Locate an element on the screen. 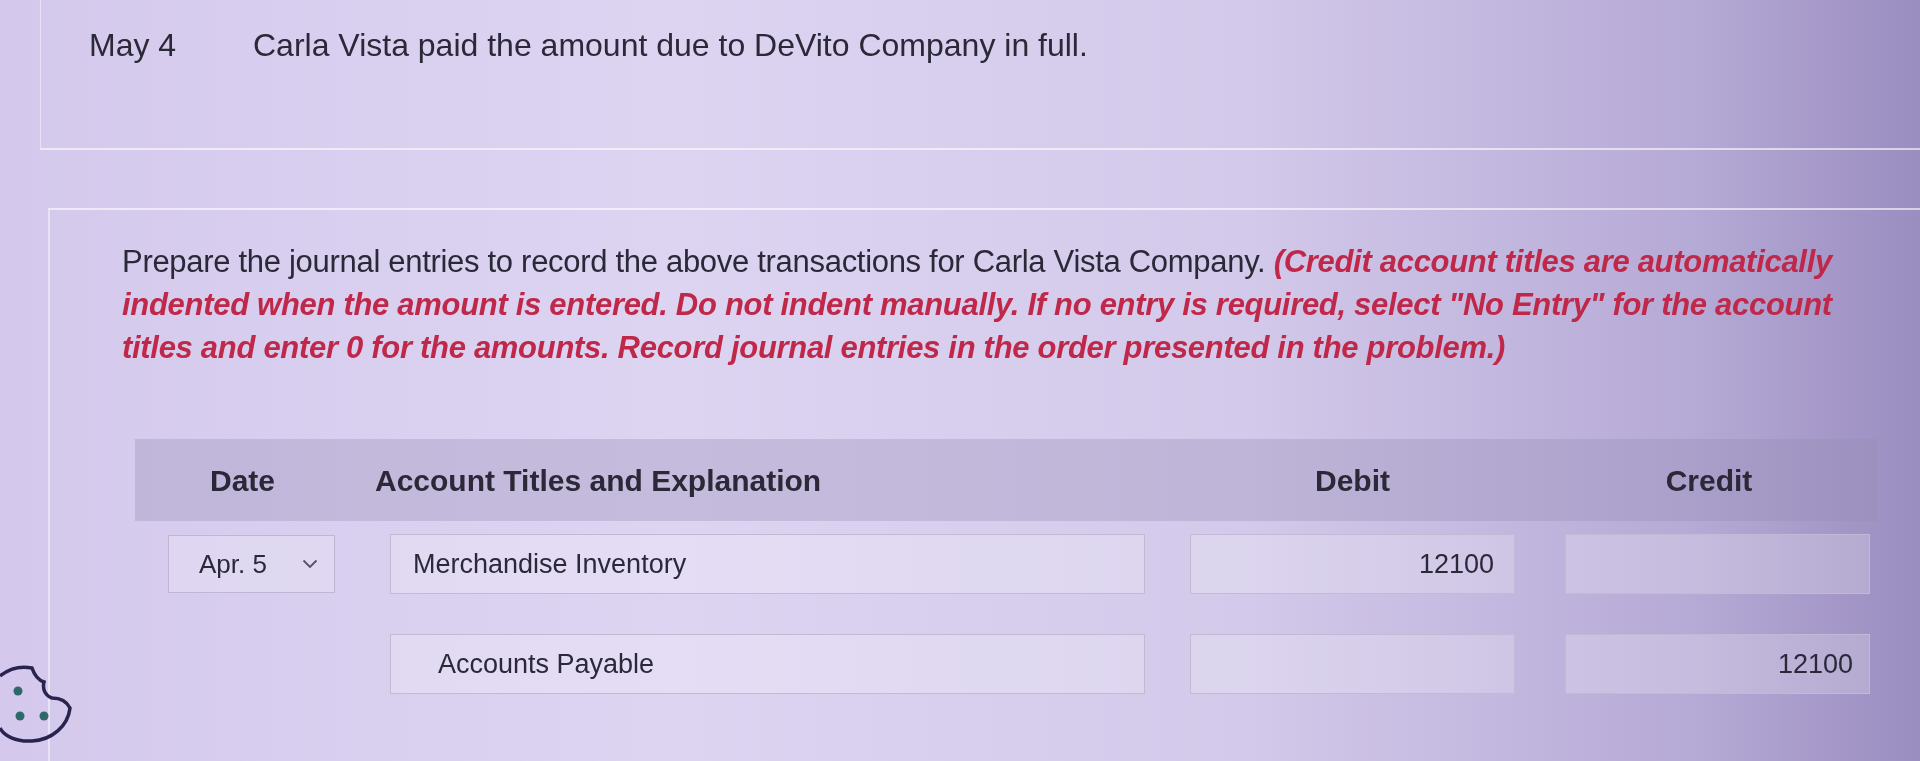 The image size is (1920, 761). column-header: Account Titles and Explanation is located at coordinates (598, 480).